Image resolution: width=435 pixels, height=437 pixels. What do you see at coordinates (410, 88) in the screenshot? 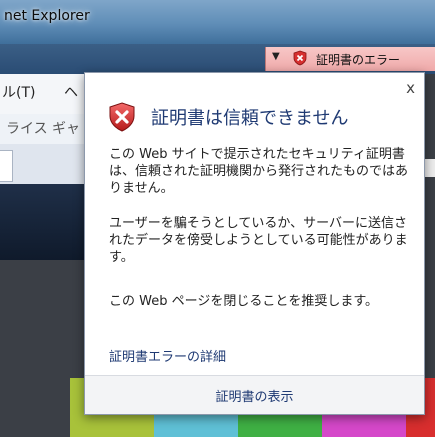
I see `close-icon: x` at bounding box center [410, 88].